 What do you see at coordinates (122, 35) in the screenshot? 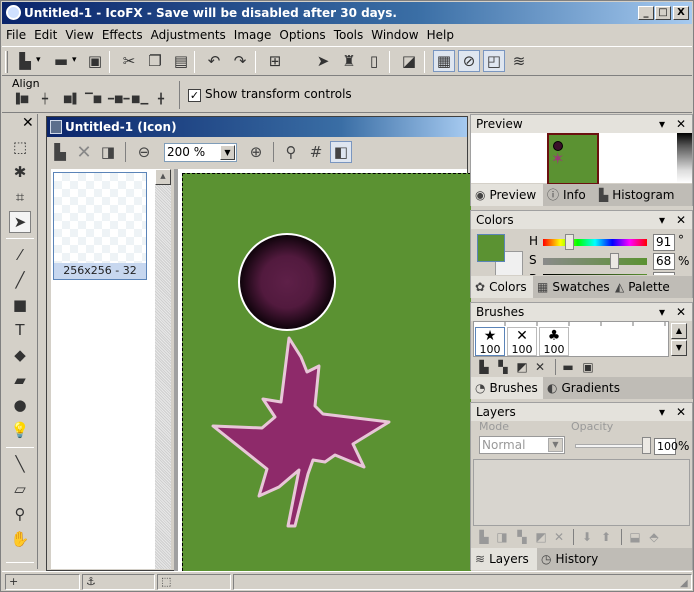
I see `menu-effects: Effects` at bounding box center [122, 35].